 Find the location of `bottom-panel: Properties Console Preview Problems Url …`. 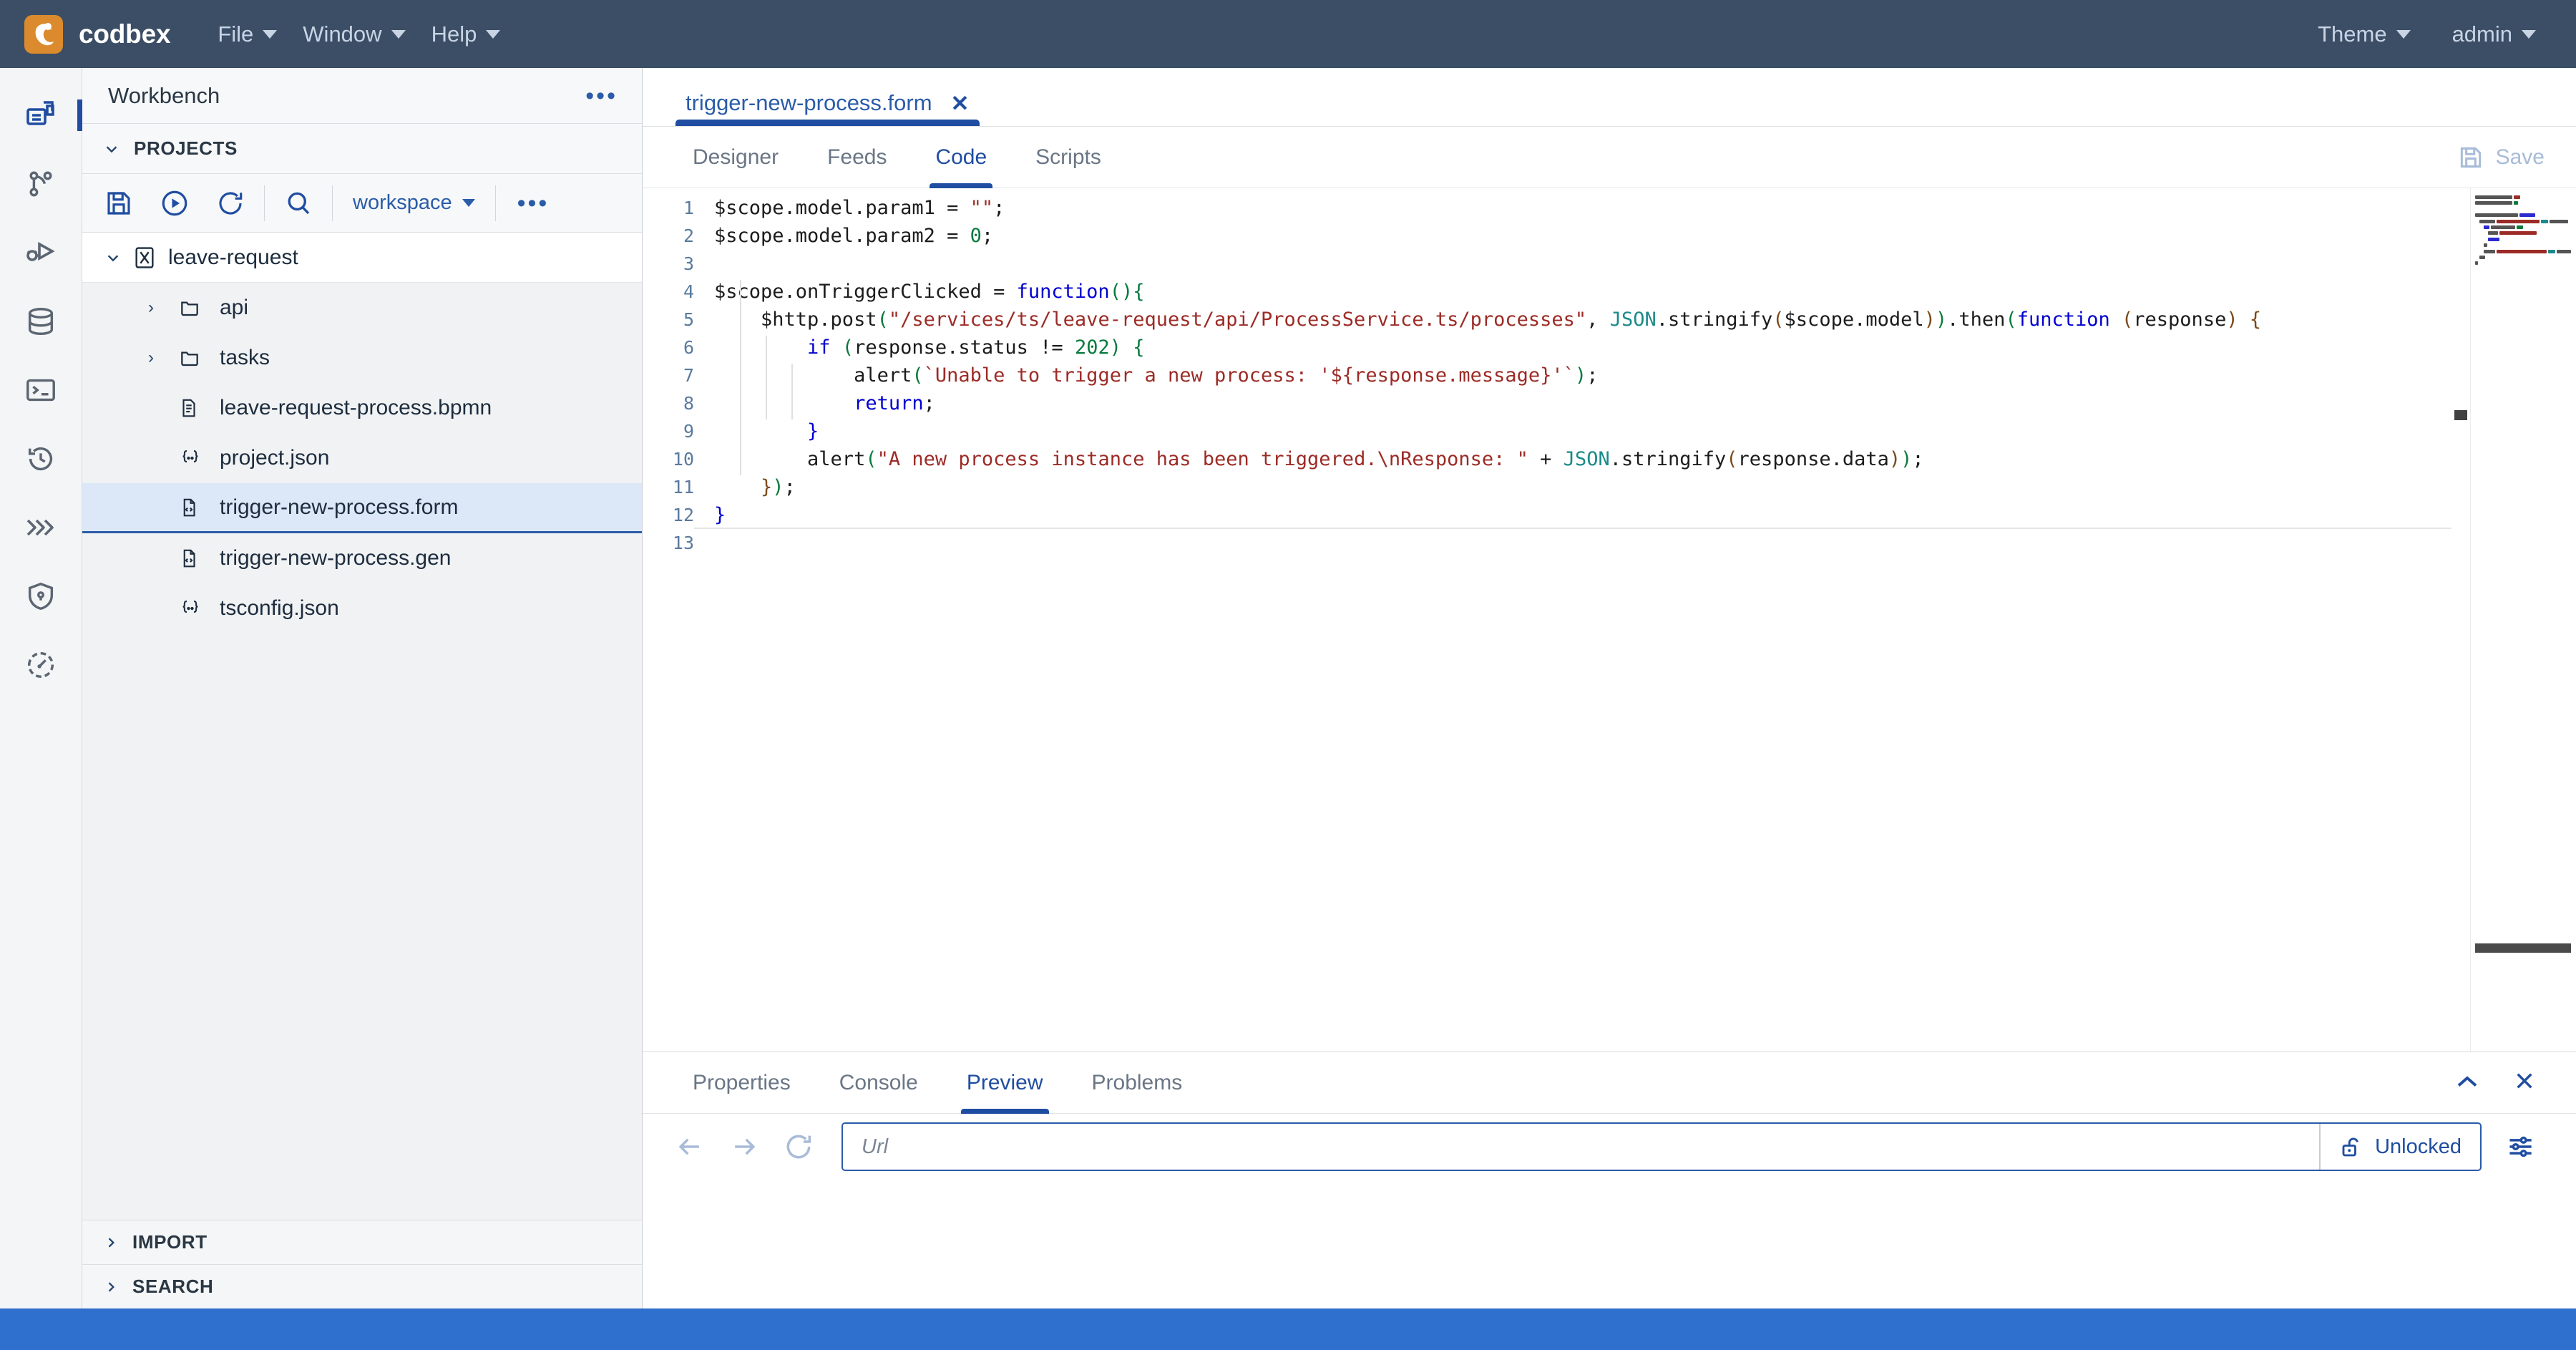

bottom-panel: Properties Console Preview Problems Url … is located at coordinates (1609, 1180).